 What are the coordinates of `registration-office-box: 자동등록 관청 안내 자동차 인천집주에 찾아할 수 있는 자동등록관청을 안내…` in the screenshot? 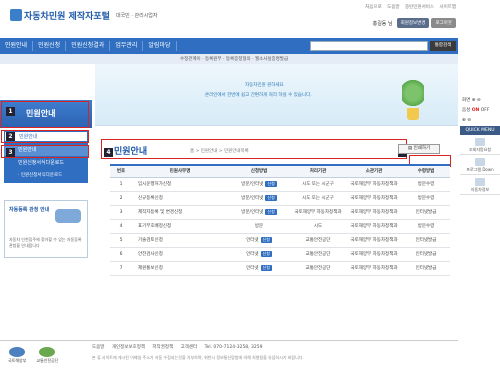 It's located at (46, 229).